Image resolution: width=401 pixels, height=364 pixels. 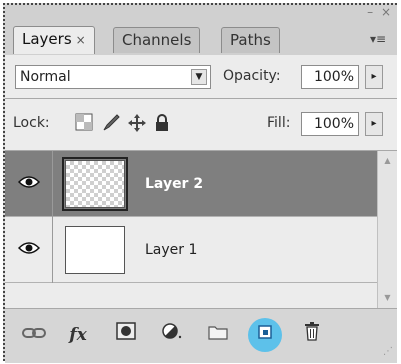 What do you see at coordinates (174, 184) in the screenshot?
I see `layer-name: Layer 2` at bounding box center [174, 184].